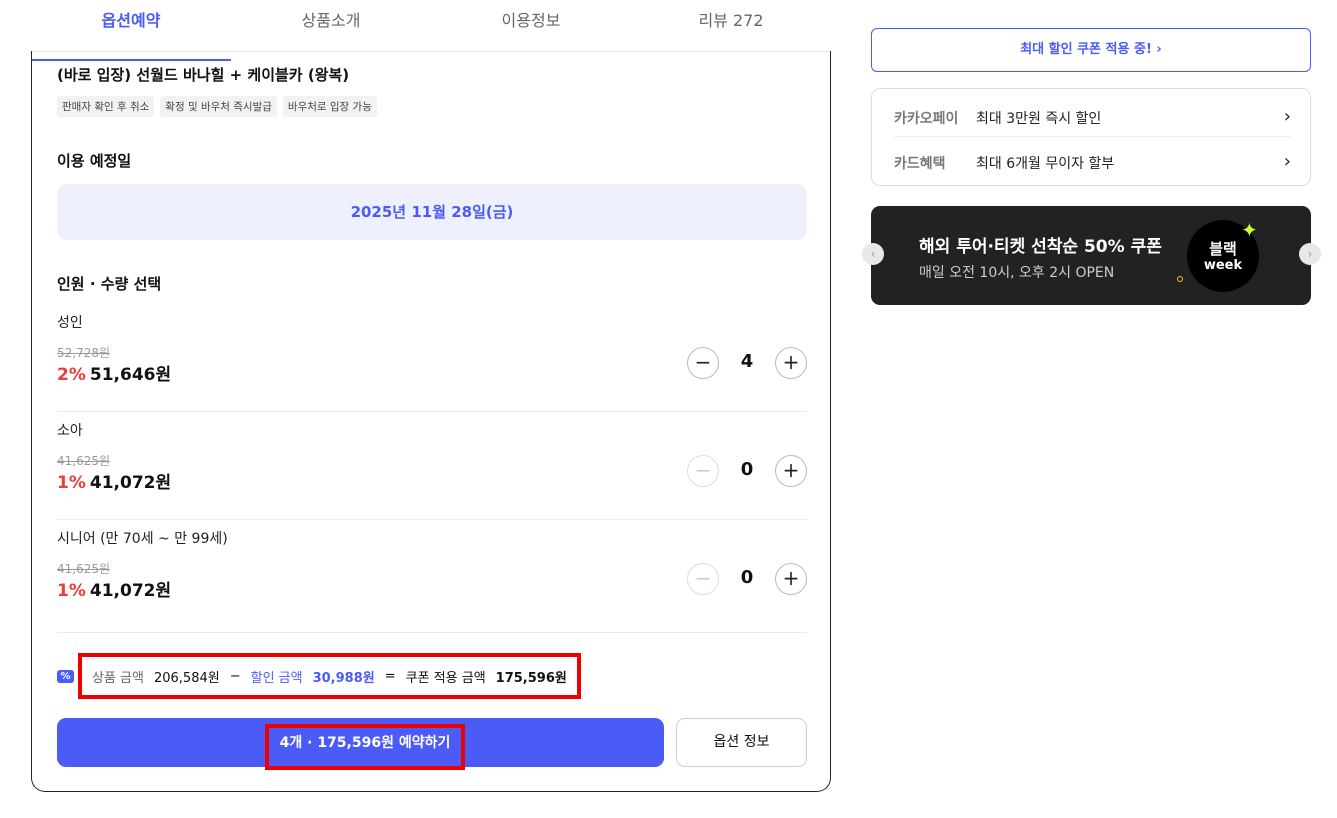 The image size is (1337, 818). I want to click on coupon-applied-label: 쿠폰 적용 금액, so click(445, 678).